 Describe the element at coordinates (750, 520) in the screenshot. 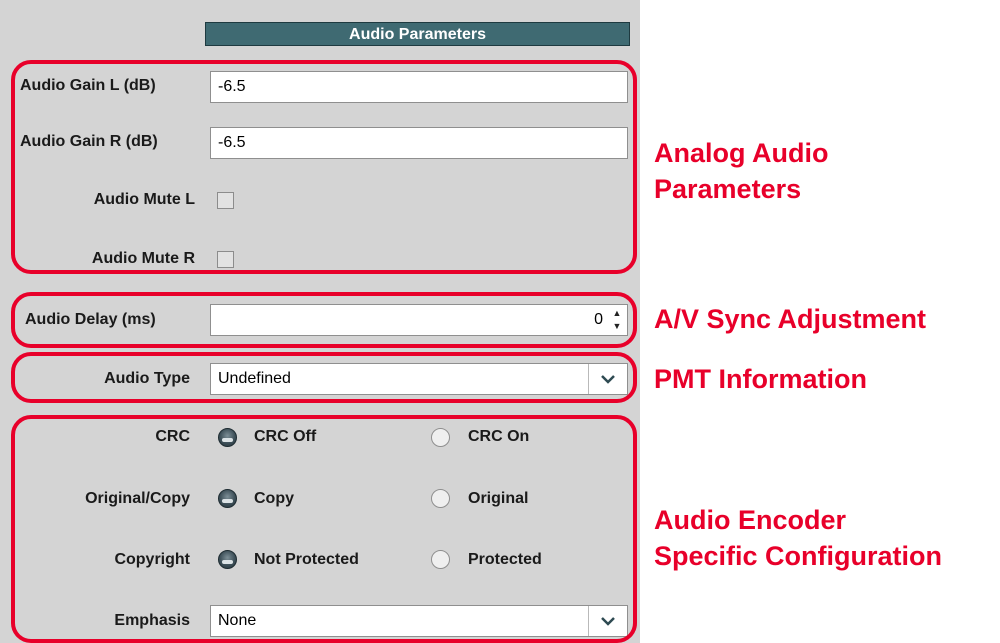

I see `encoder-annotation-line1: Audio Encoder` at that location.